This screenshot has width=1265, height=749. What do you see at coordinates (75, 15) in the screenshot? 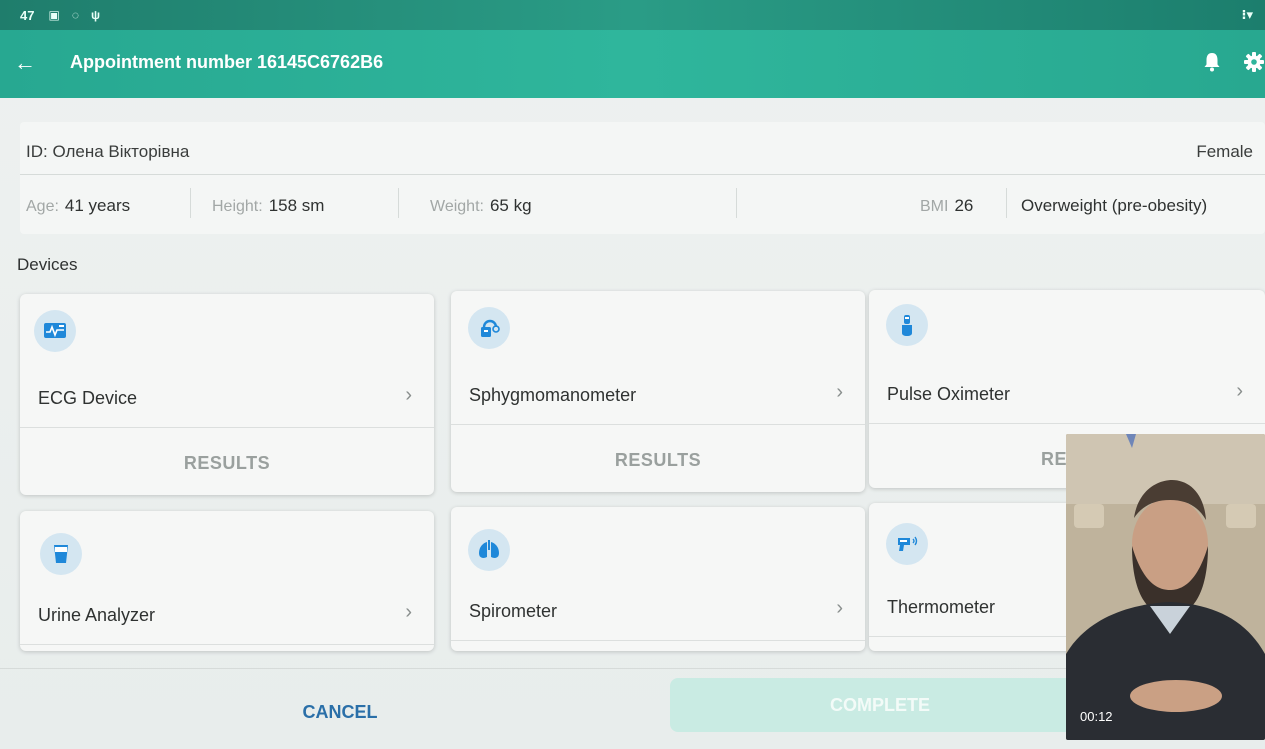
I see `sync-notification-icon: ◌` at bounding box center [75, 15].